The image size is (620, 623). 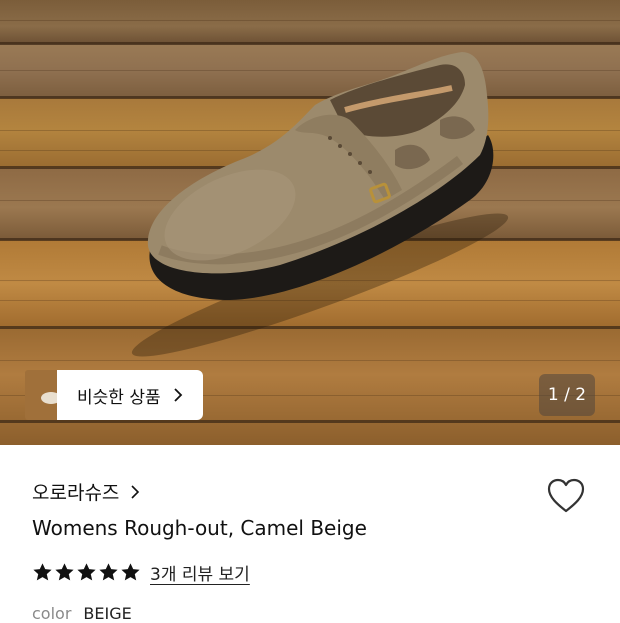 I want to click on brand-link: 오로라슈즈, so click(x=86, y=491).